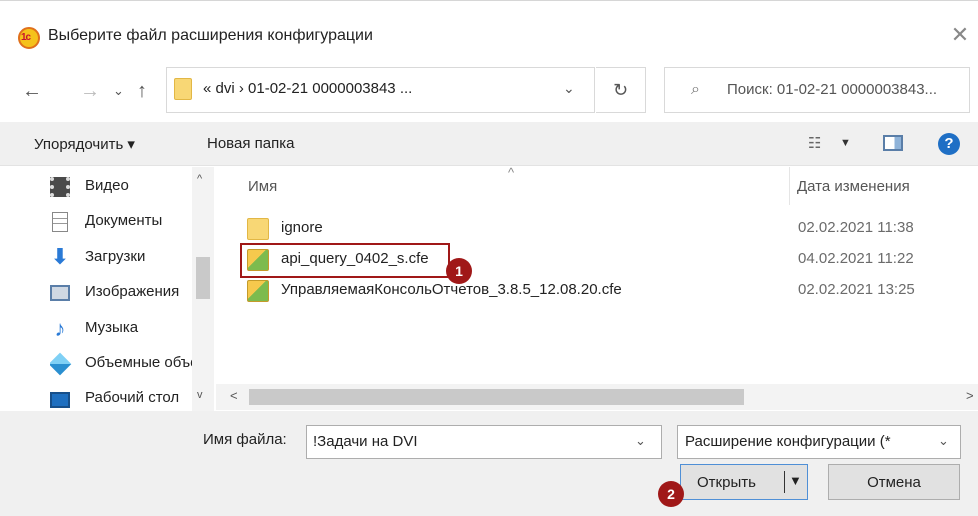 The height and width of the screenshot is (516, 978). What do you see at coordinates (695, 89) in the screenshot?
I see `search-icon: ⌕` at bounding box center [695, 89].